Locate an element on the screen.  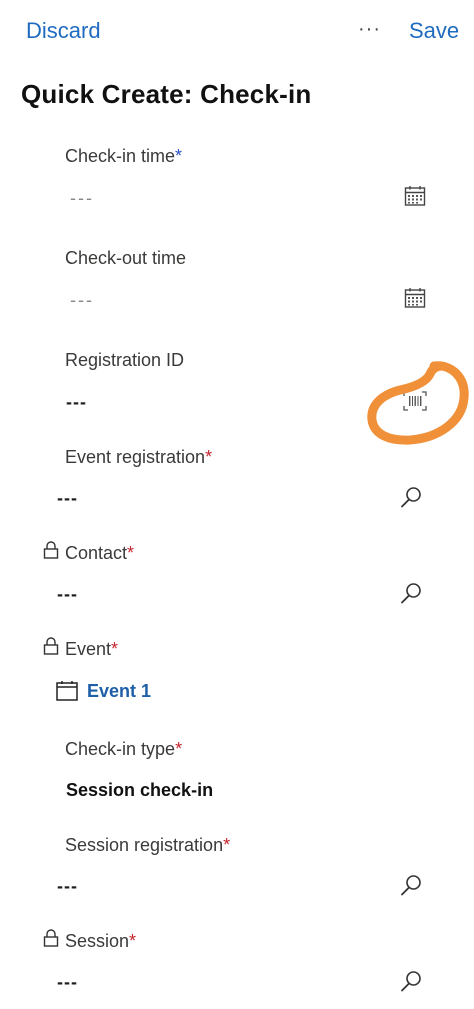
field-label-check-in-type: Check-in type* is located at coordinates (123, 749).